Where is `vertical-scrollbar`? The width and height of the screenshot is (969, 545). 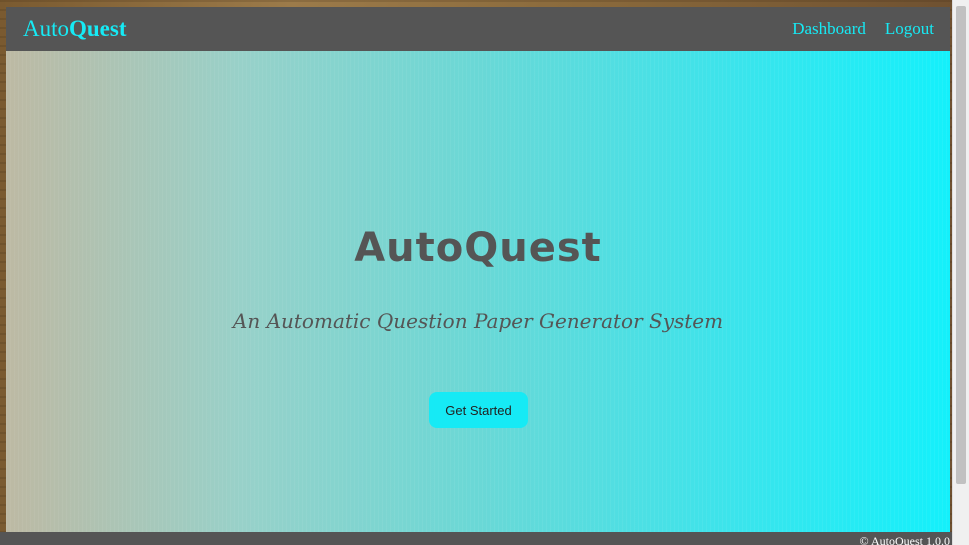 vertical-scrollbar is located at coordinates (960, 272).